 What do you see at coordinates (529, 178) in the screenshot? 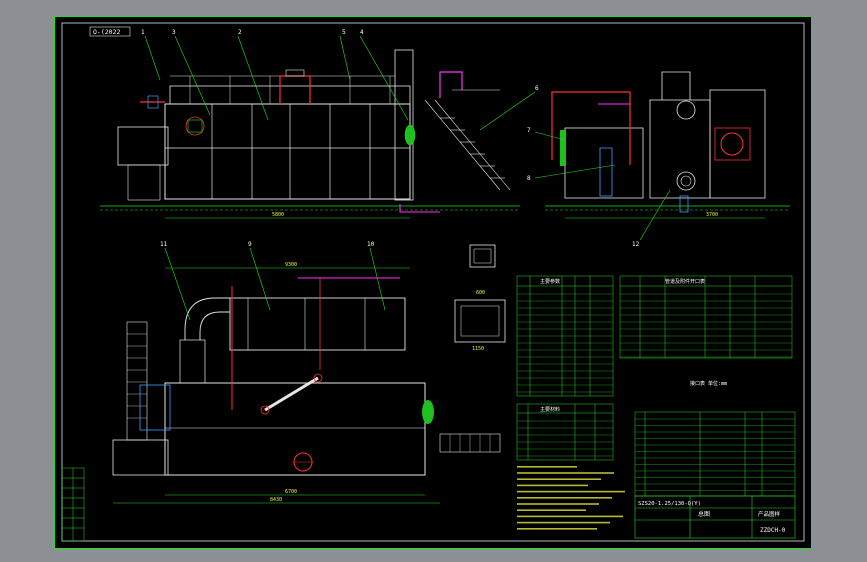
I see `callout-8: 8` at bounding box center [529, 178].